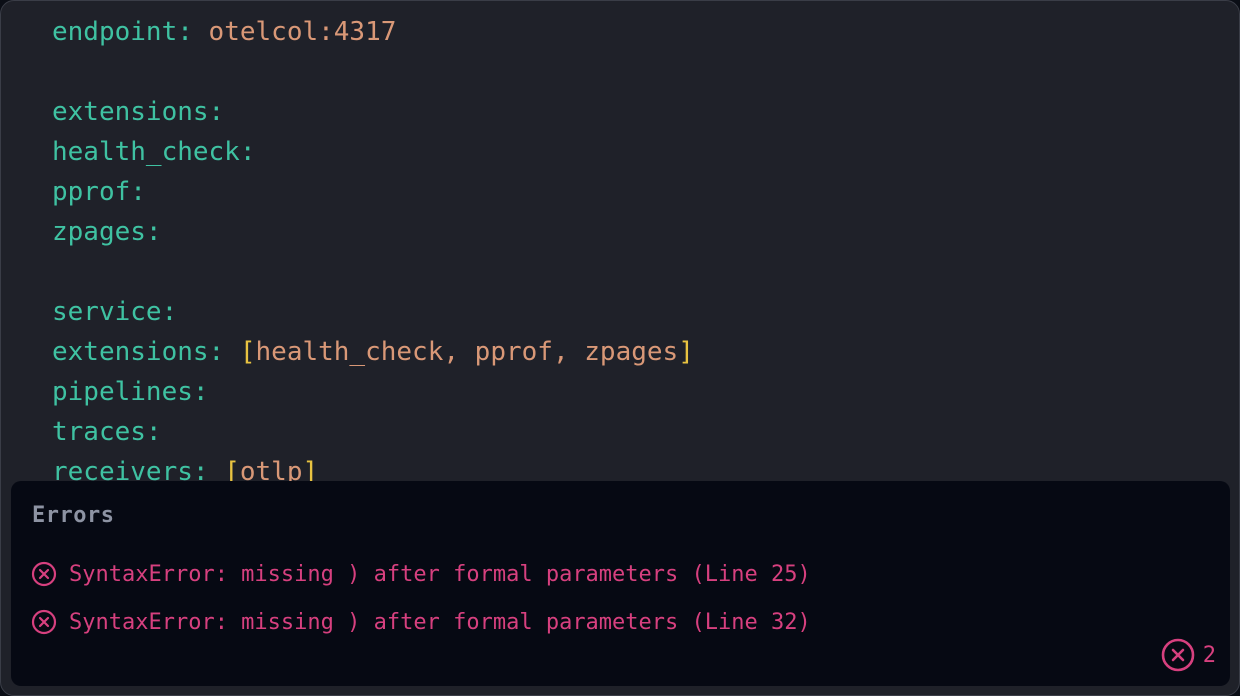 The height and width of the screenshot is (696, 1240). What do you see at coordinates (107, 312) in the screenshot?
I see `yaml-key: service` at bounding box center [107, 312].